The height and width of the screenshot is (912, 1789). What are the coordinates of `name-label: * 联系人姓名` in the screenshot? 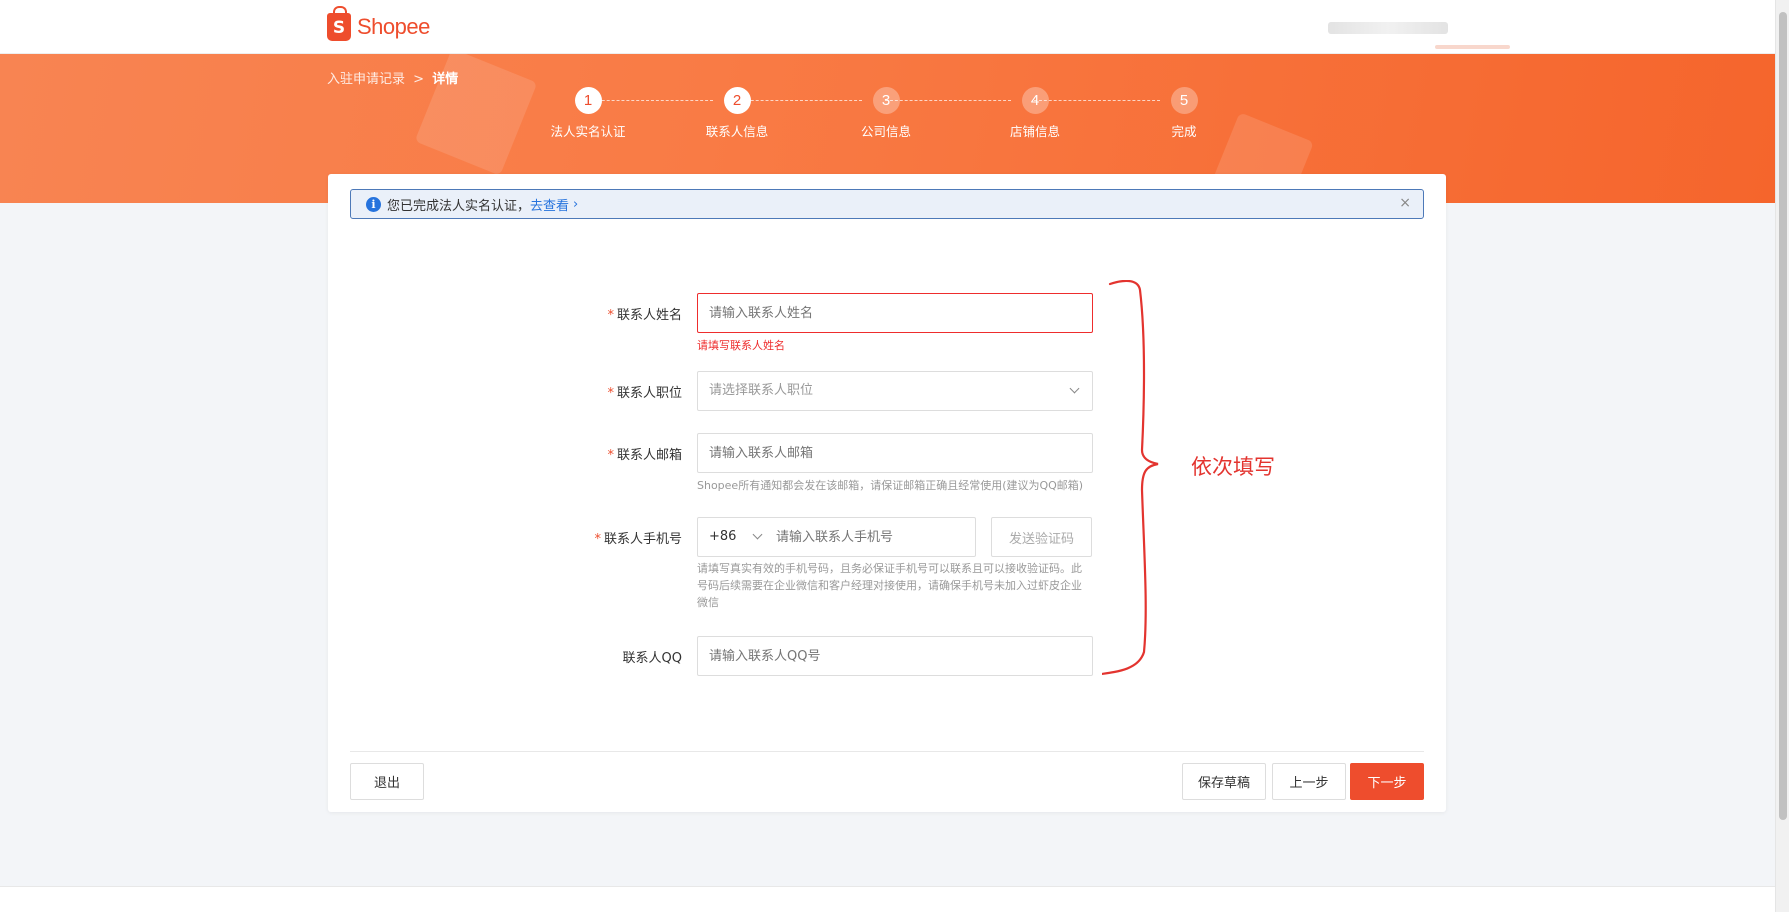 It's located at (582, 313).